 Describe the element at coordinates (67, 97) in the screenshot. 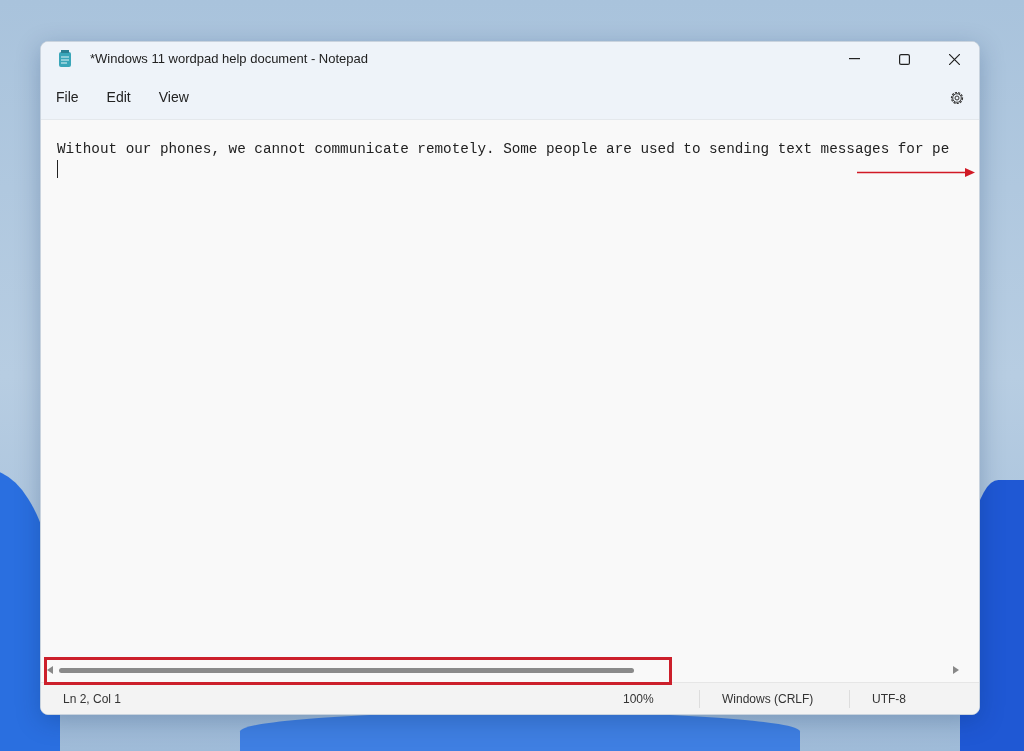

I see `menu-item: File` at that location.